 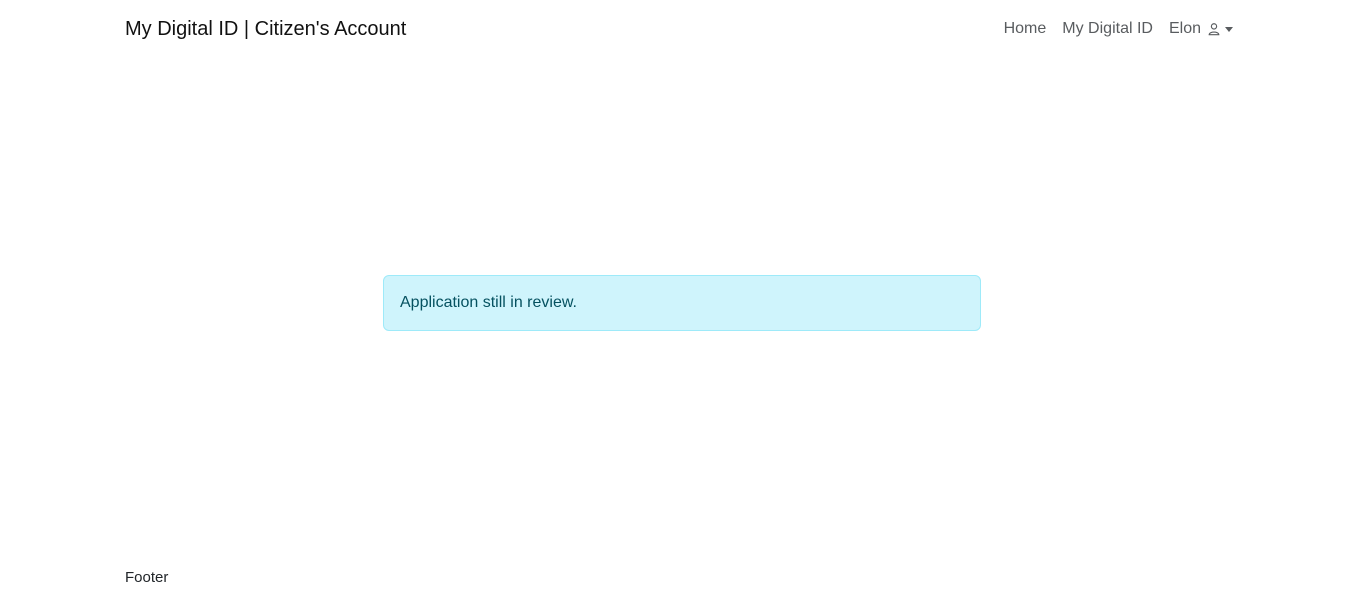 I want to click on nav-links: Home My Digital ID Elon, so click(x=1118, y=29).